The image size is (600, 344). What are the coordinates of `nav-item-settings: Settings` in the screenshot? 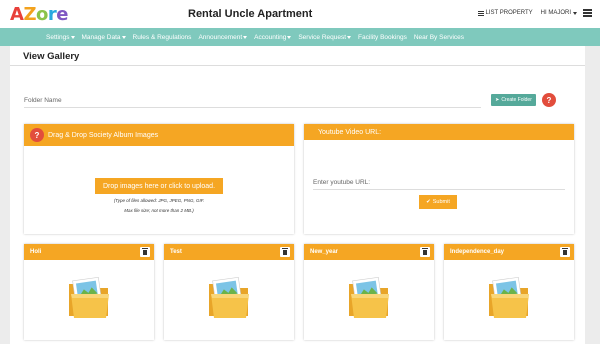 It's located at (60, 37).